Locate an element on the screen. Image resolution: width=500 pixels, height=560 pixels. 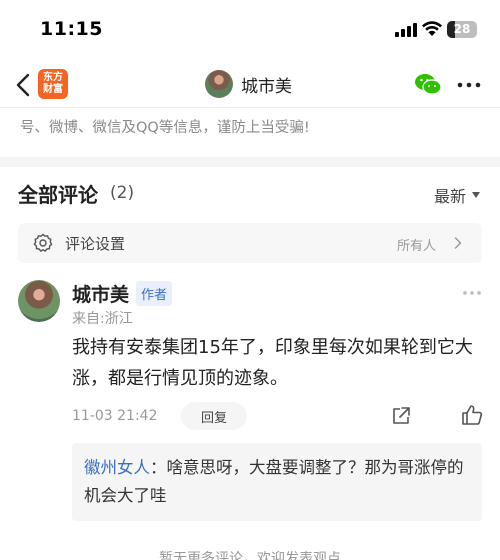
fraud-warning-text: 号、微博、微信及QQ等信息，谨防上当受骗! is located at coordinates (165, 128).